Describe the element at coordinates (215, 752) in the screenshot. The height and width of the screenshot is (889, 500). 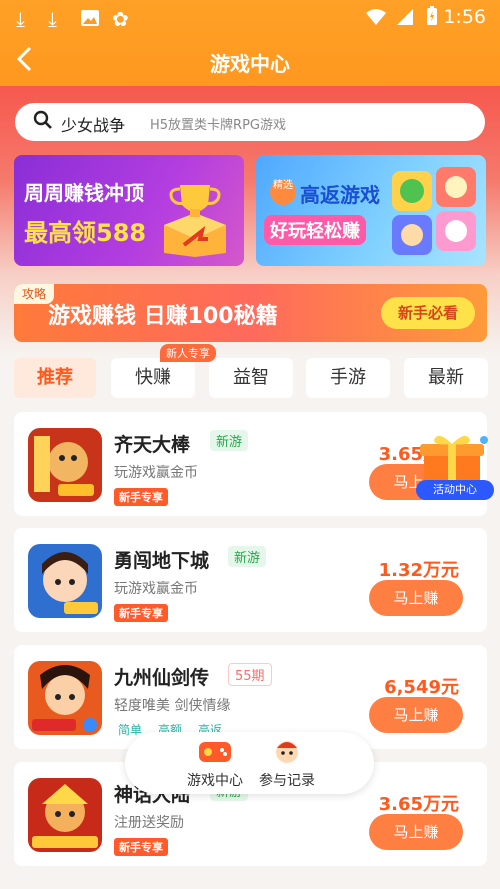
I see `game-center-icon` at that location.